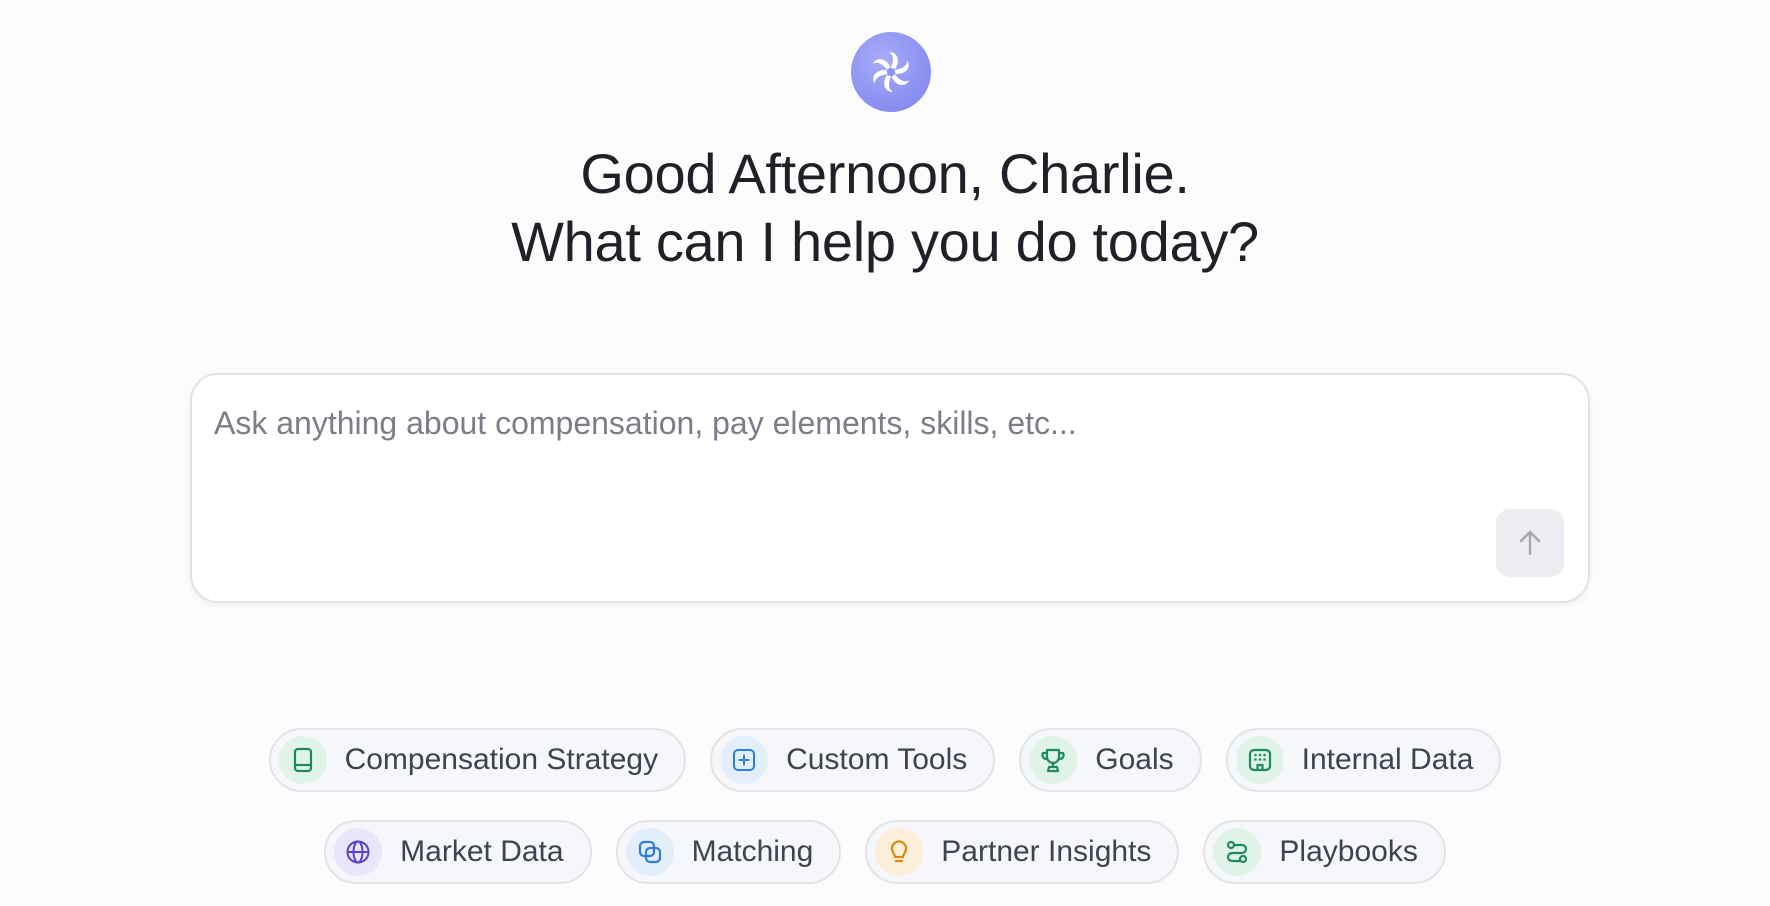 This screenshot has width=1770, height=906. What do you see at coordinates (501, 759) in the screenshot?
I see `suggestion-label: Compensation Strategy` at bounding box center [501, 759].